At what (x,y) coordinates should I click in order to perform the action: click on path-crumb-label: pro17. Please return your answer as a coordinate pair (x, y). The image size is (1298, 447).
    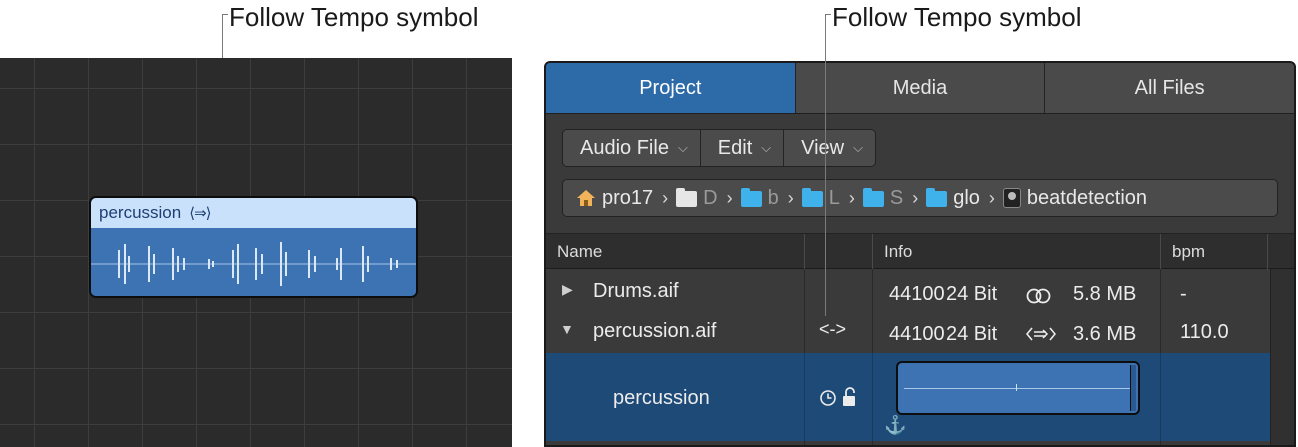
    Looking at the image, I should click on (628, 197).